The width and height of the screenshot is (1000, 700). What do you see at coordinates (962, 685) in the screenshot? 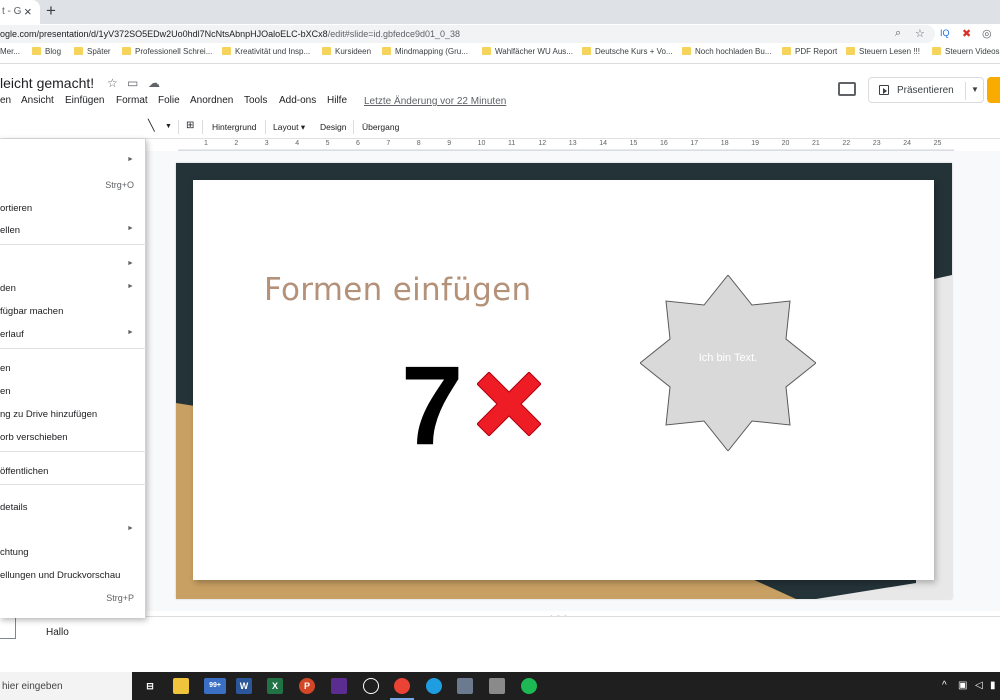
I see `network-icon: ▣` at bounding box center [962, 685].